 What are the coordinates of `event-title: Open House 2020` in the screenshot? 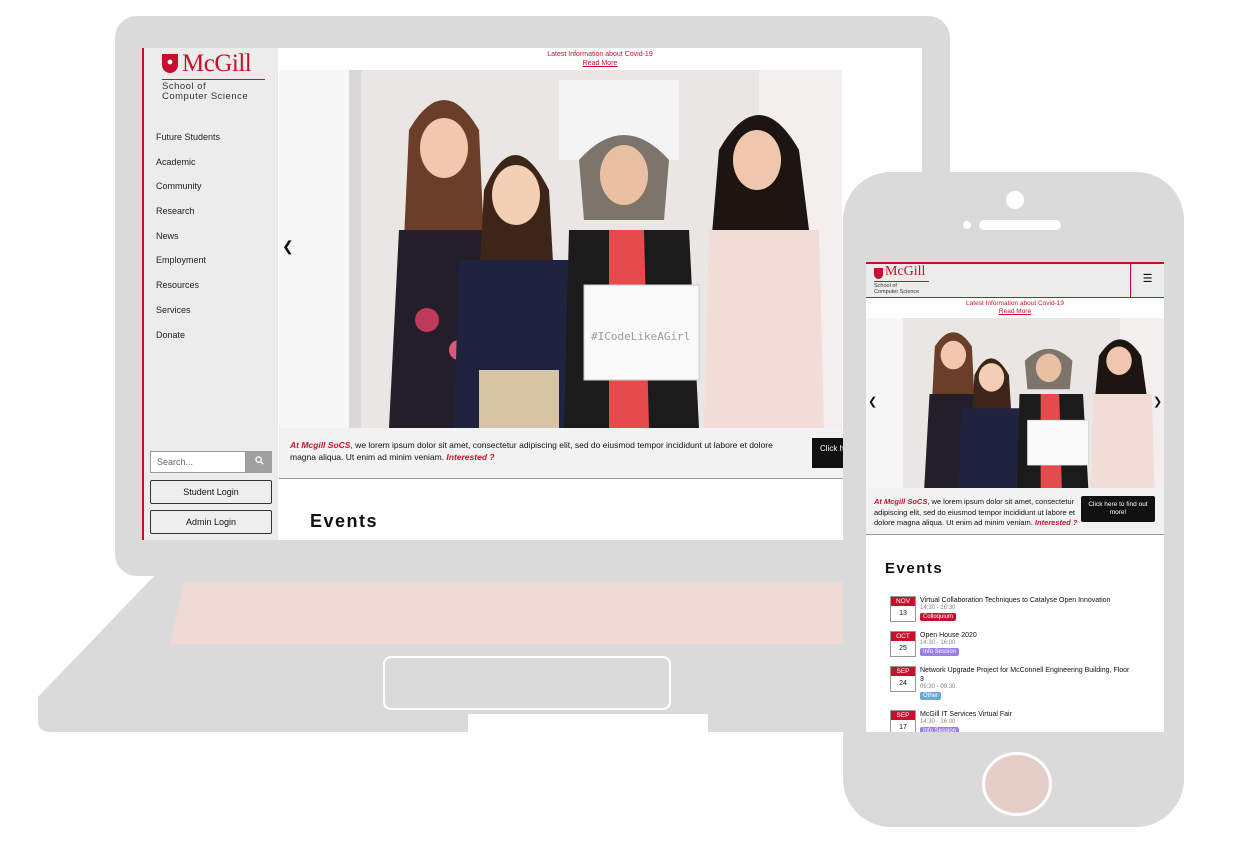 It's located at (1025, 635).